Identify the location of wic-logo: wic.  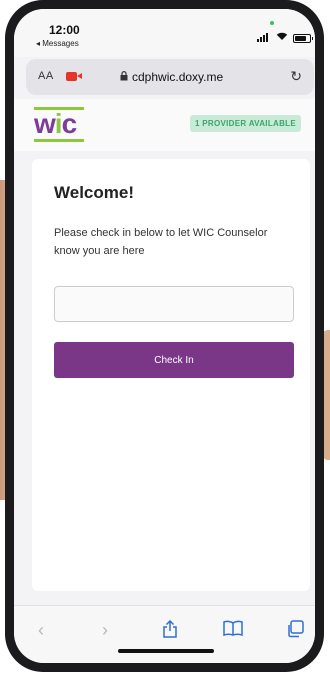
(60, 126).